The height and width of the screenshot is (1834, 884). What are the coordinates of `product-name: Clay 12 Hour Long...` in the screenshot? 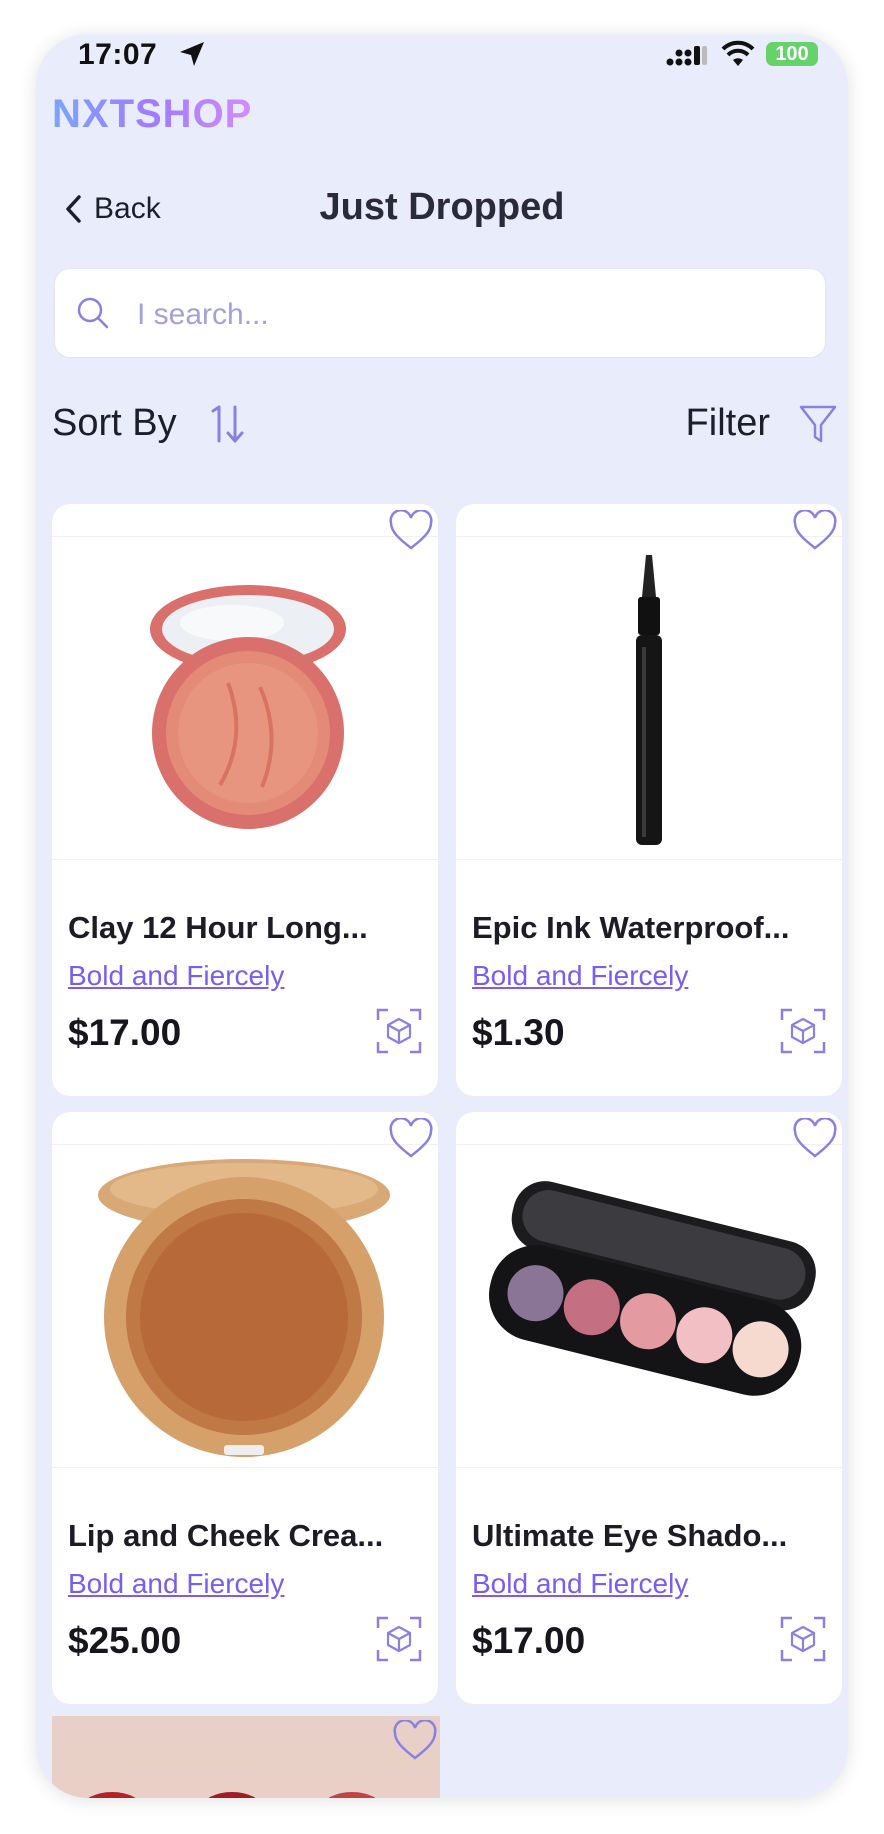 It's located at (218, 927).